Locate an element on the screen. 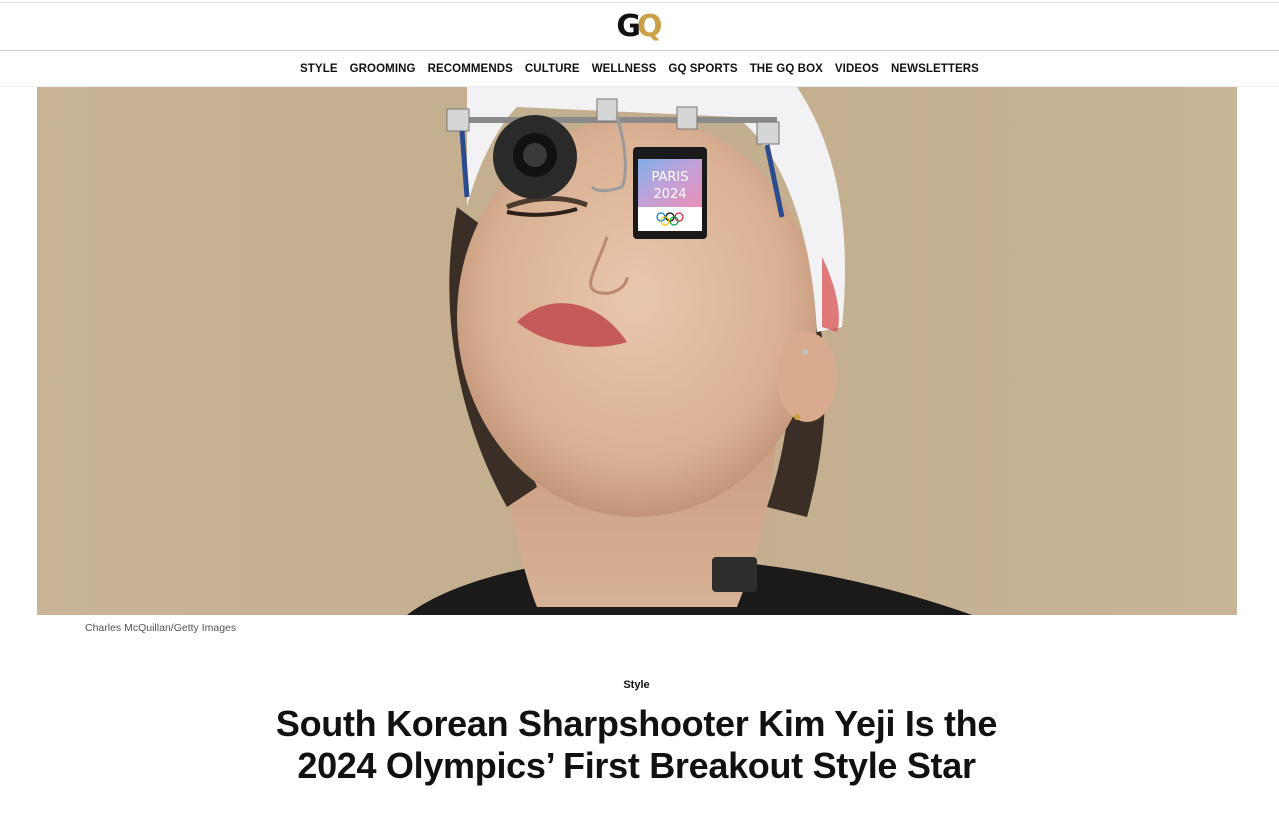 The height and width of the screenshot is (839, 1279). site-header: G Q is located at coordinates (639, 26).